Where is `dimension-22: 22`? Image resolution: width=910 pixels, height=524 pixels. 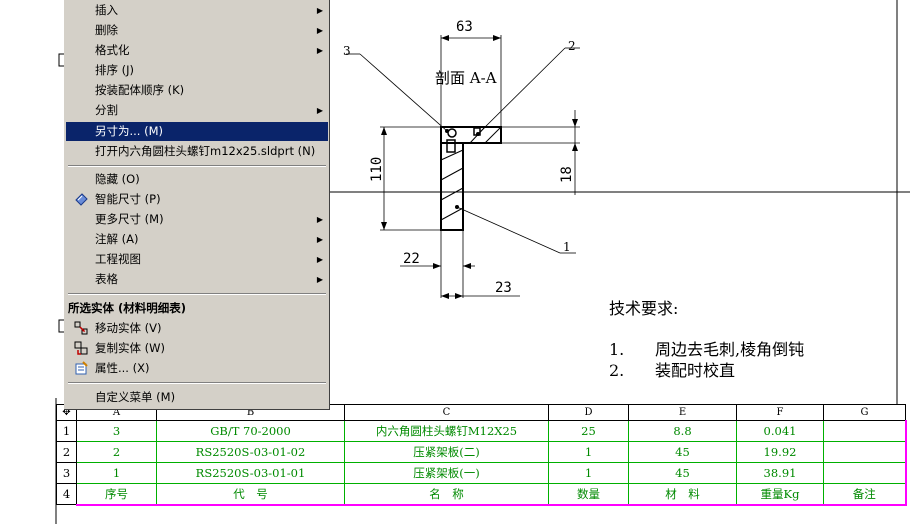 dimension-22: 22 is located at coordinates (411, 259).